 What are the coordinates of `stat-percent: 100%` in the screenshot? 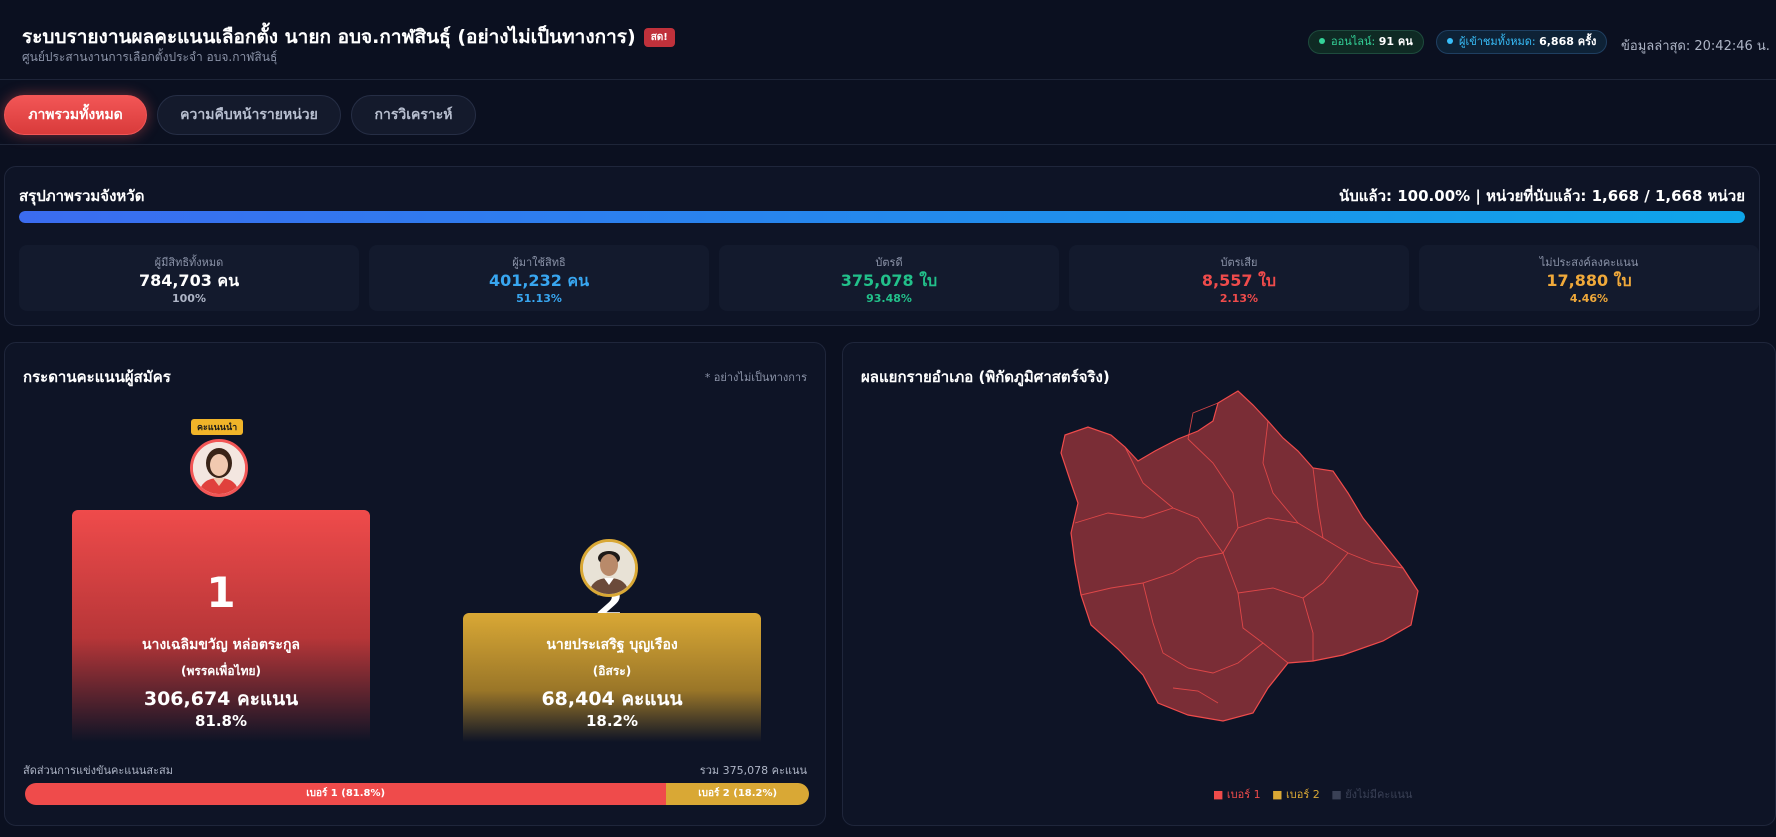 It's located at (189, 298).